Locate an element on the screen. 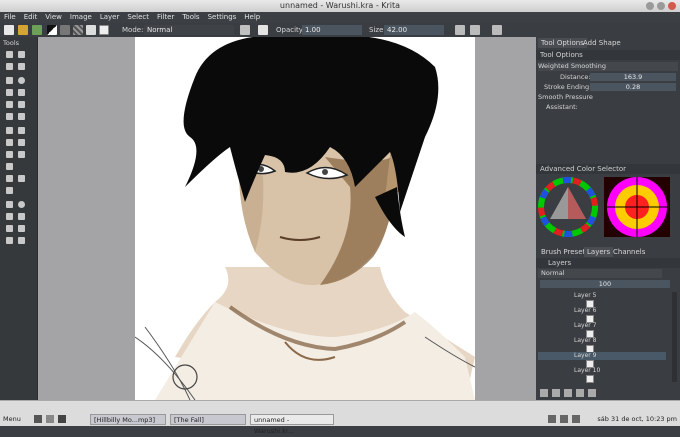 The height and width of the screenshot is (437, 680). menu-help: Help is located at coordinates (252, 17).